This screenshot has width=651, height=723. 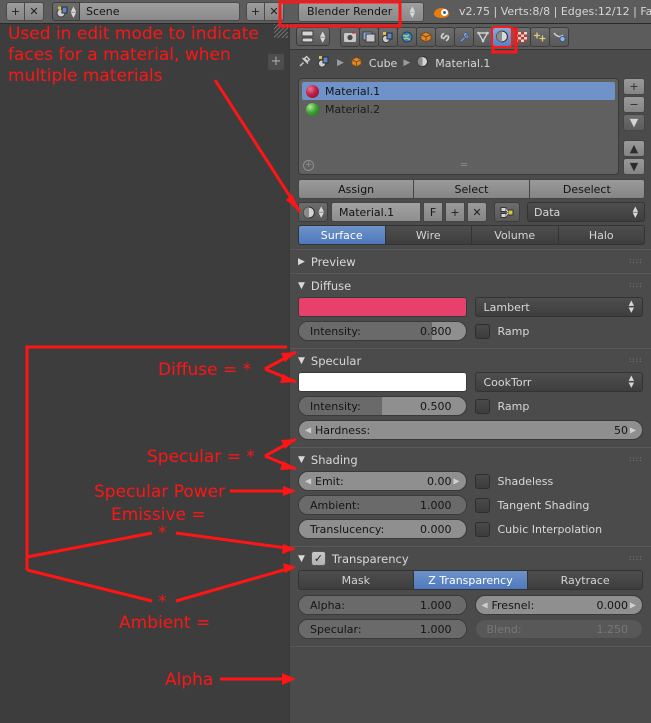 I want to click on specular-ramp-row: Ramp, so click(x=559, y=406).